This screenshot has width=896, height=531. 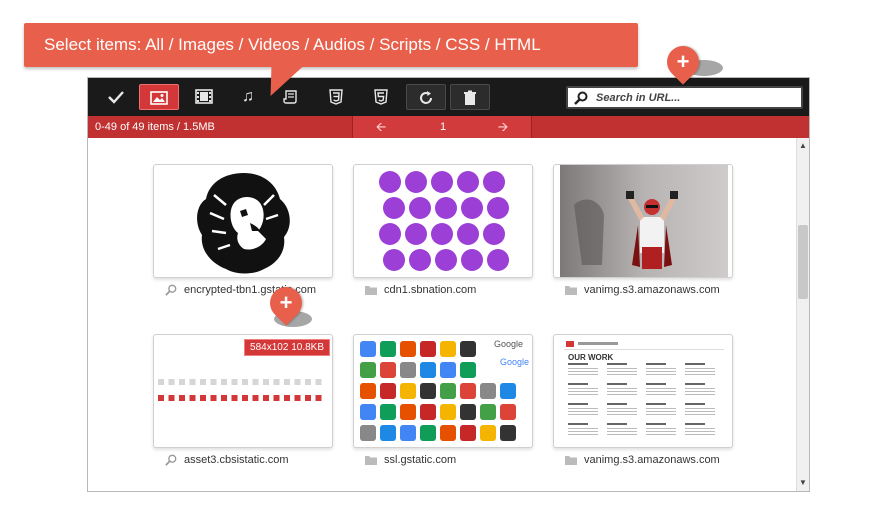 I want to click on scroll-up-icon: ▲, so click(x=803, y=146).